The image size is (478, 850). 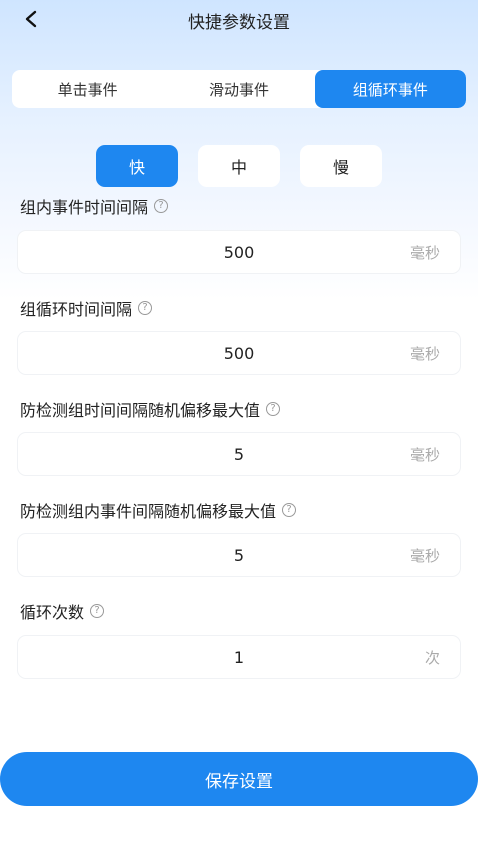 What do you see at coordinates (76, 309) in the screenshot?
I see `field-label-text: 组循环时间间隔` at bounding box center [76, 309].